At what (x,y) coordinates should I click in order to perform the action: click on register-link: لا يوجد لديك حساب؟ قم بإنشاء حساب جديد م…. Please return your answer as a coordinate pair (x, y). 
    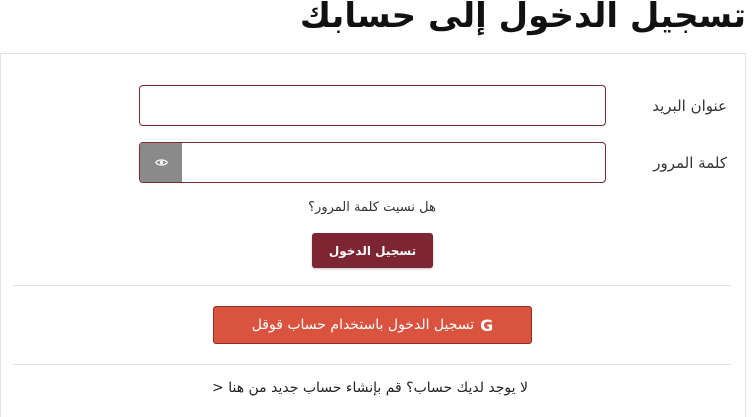
    Looking at the image, I should click on (372, 388).